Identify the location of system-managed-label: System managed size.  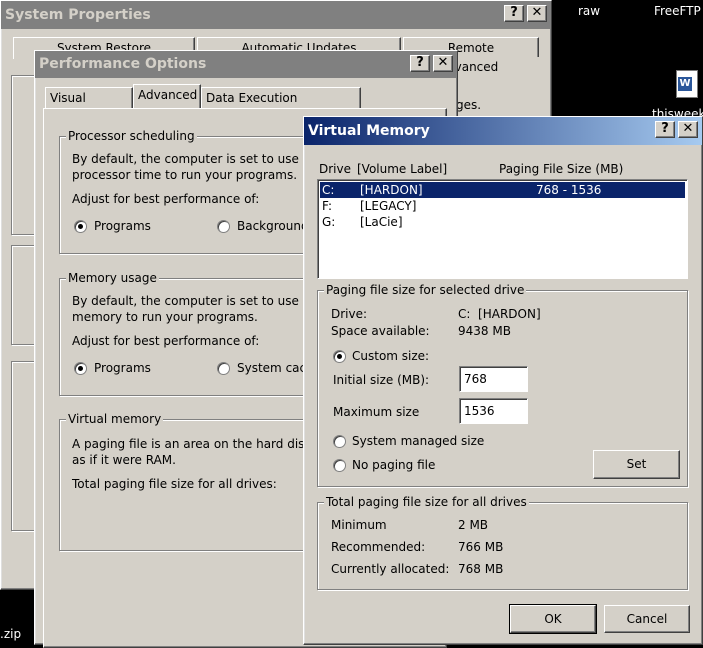
(418, 441).